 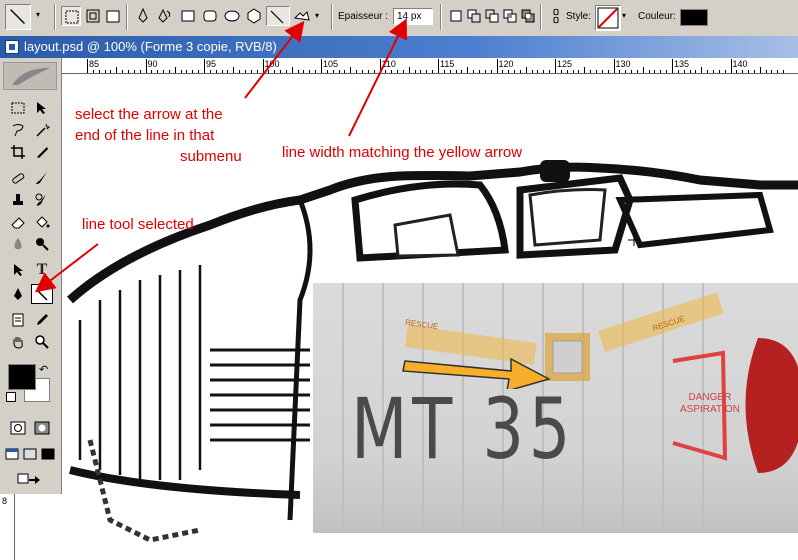 I want to click on standard-mode-icon, so click(x=18, y=428).